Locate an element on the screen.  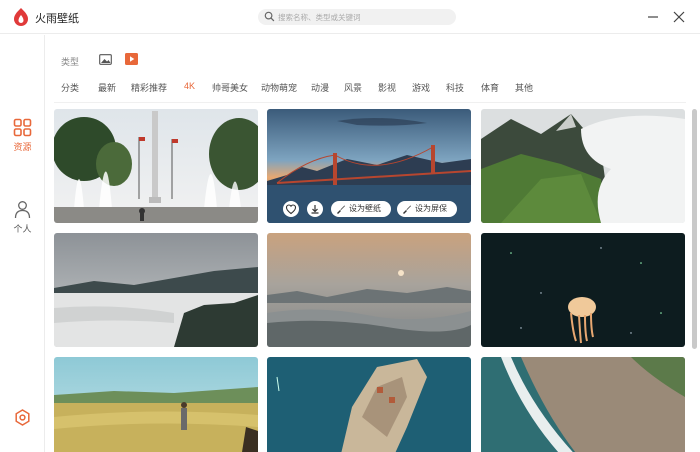
wallpaper-tile-fountain is located at coordinates (156, 166).